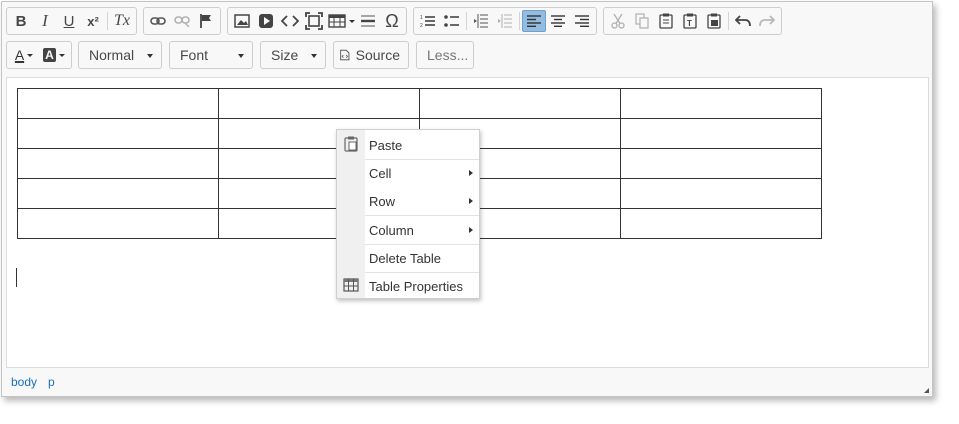  Describe the element at coordinates (380, 173) in the screenshot. I see `menu-item-label: Cell` at that location.